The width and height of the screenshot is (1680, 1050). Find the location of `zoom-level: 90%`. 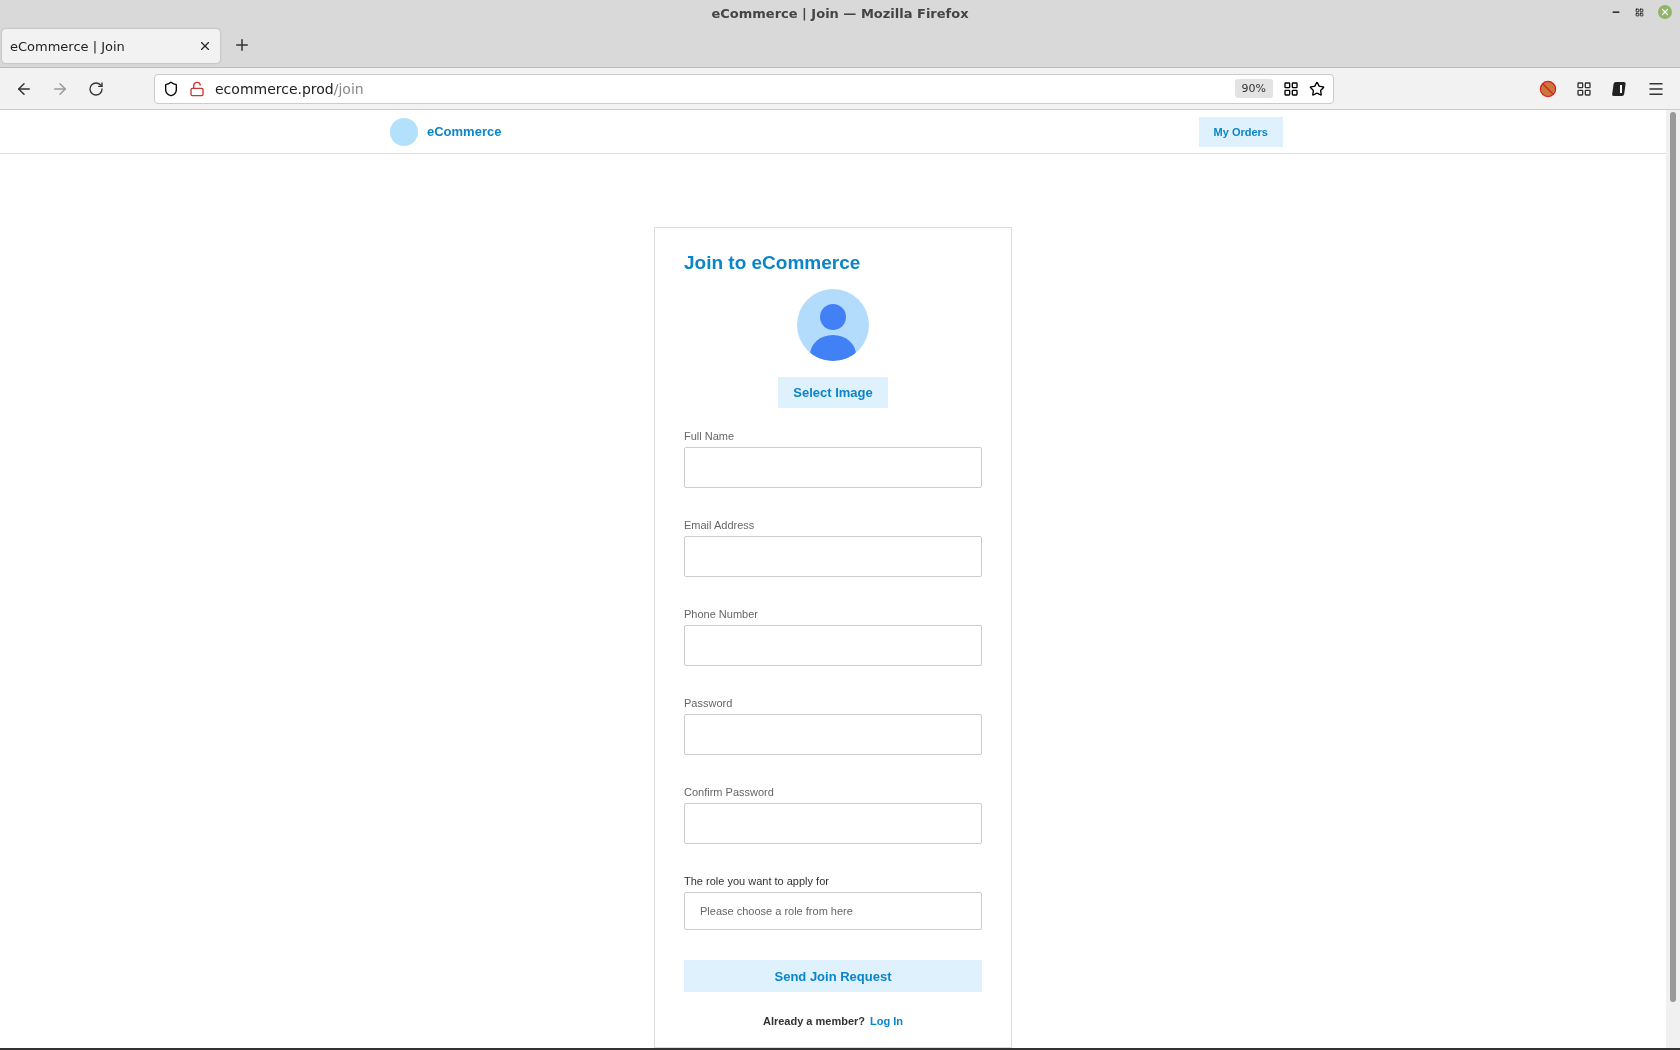

zoom-level: 90% is located at coordinates (1253, 88).